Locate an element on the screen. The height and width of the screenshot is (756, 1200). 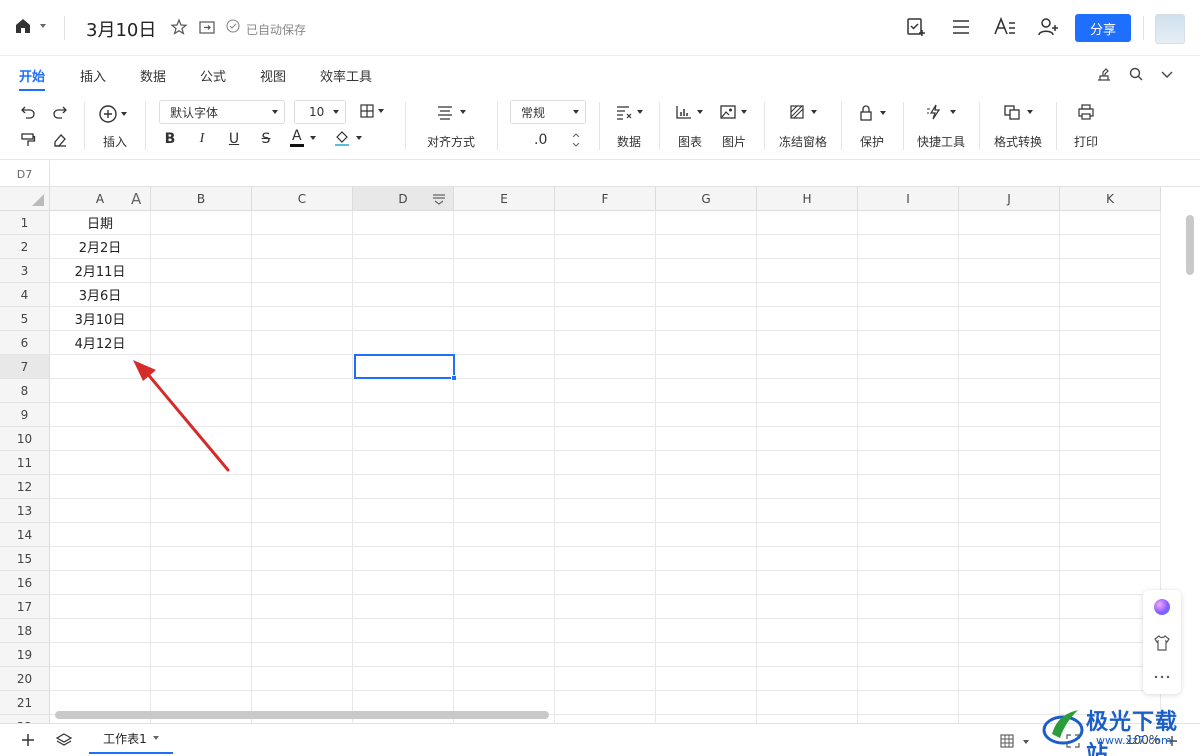
cell-j4 is located at coordinates (1009, 295).